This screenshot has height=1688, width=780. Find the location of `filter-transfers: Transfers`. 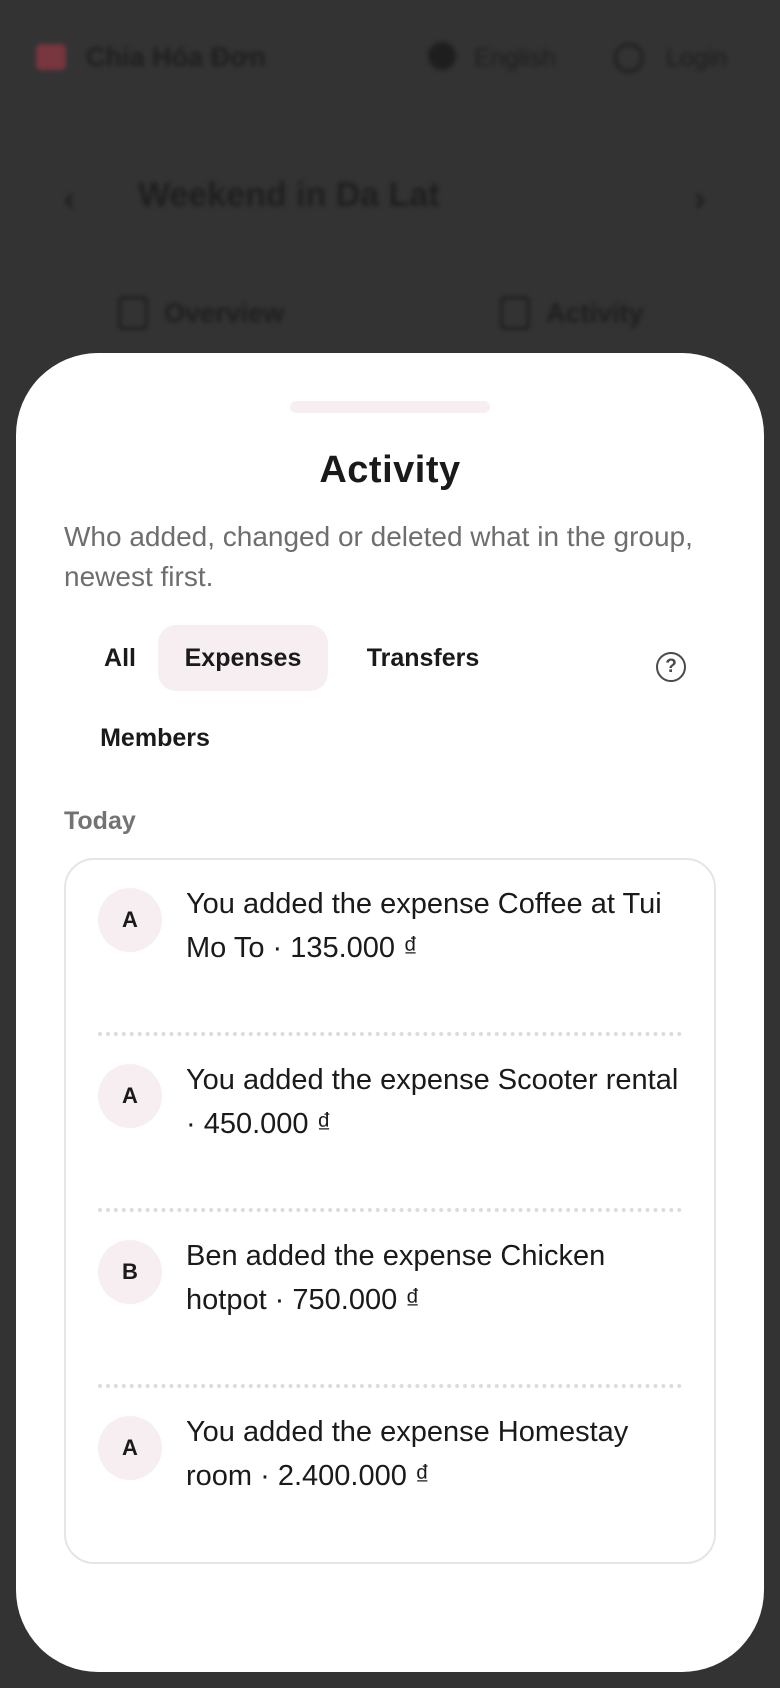

filter-transfers: Transfers is located at coordinates (423, 658).